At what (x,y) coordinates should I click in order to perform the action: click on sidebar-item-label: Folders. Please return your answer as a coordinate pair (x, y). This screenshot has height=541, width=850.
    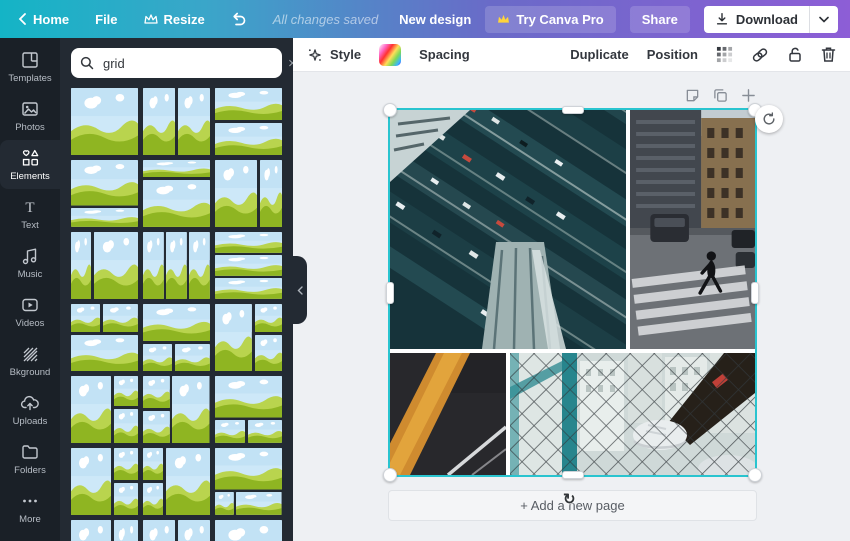
    Looking at the image, I should click on (30, 470).